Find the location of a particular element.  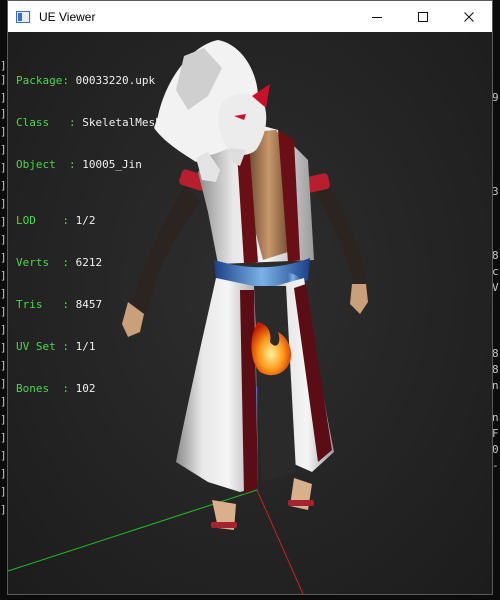

info-value: 1/1 is located at coordinates (85, 346).